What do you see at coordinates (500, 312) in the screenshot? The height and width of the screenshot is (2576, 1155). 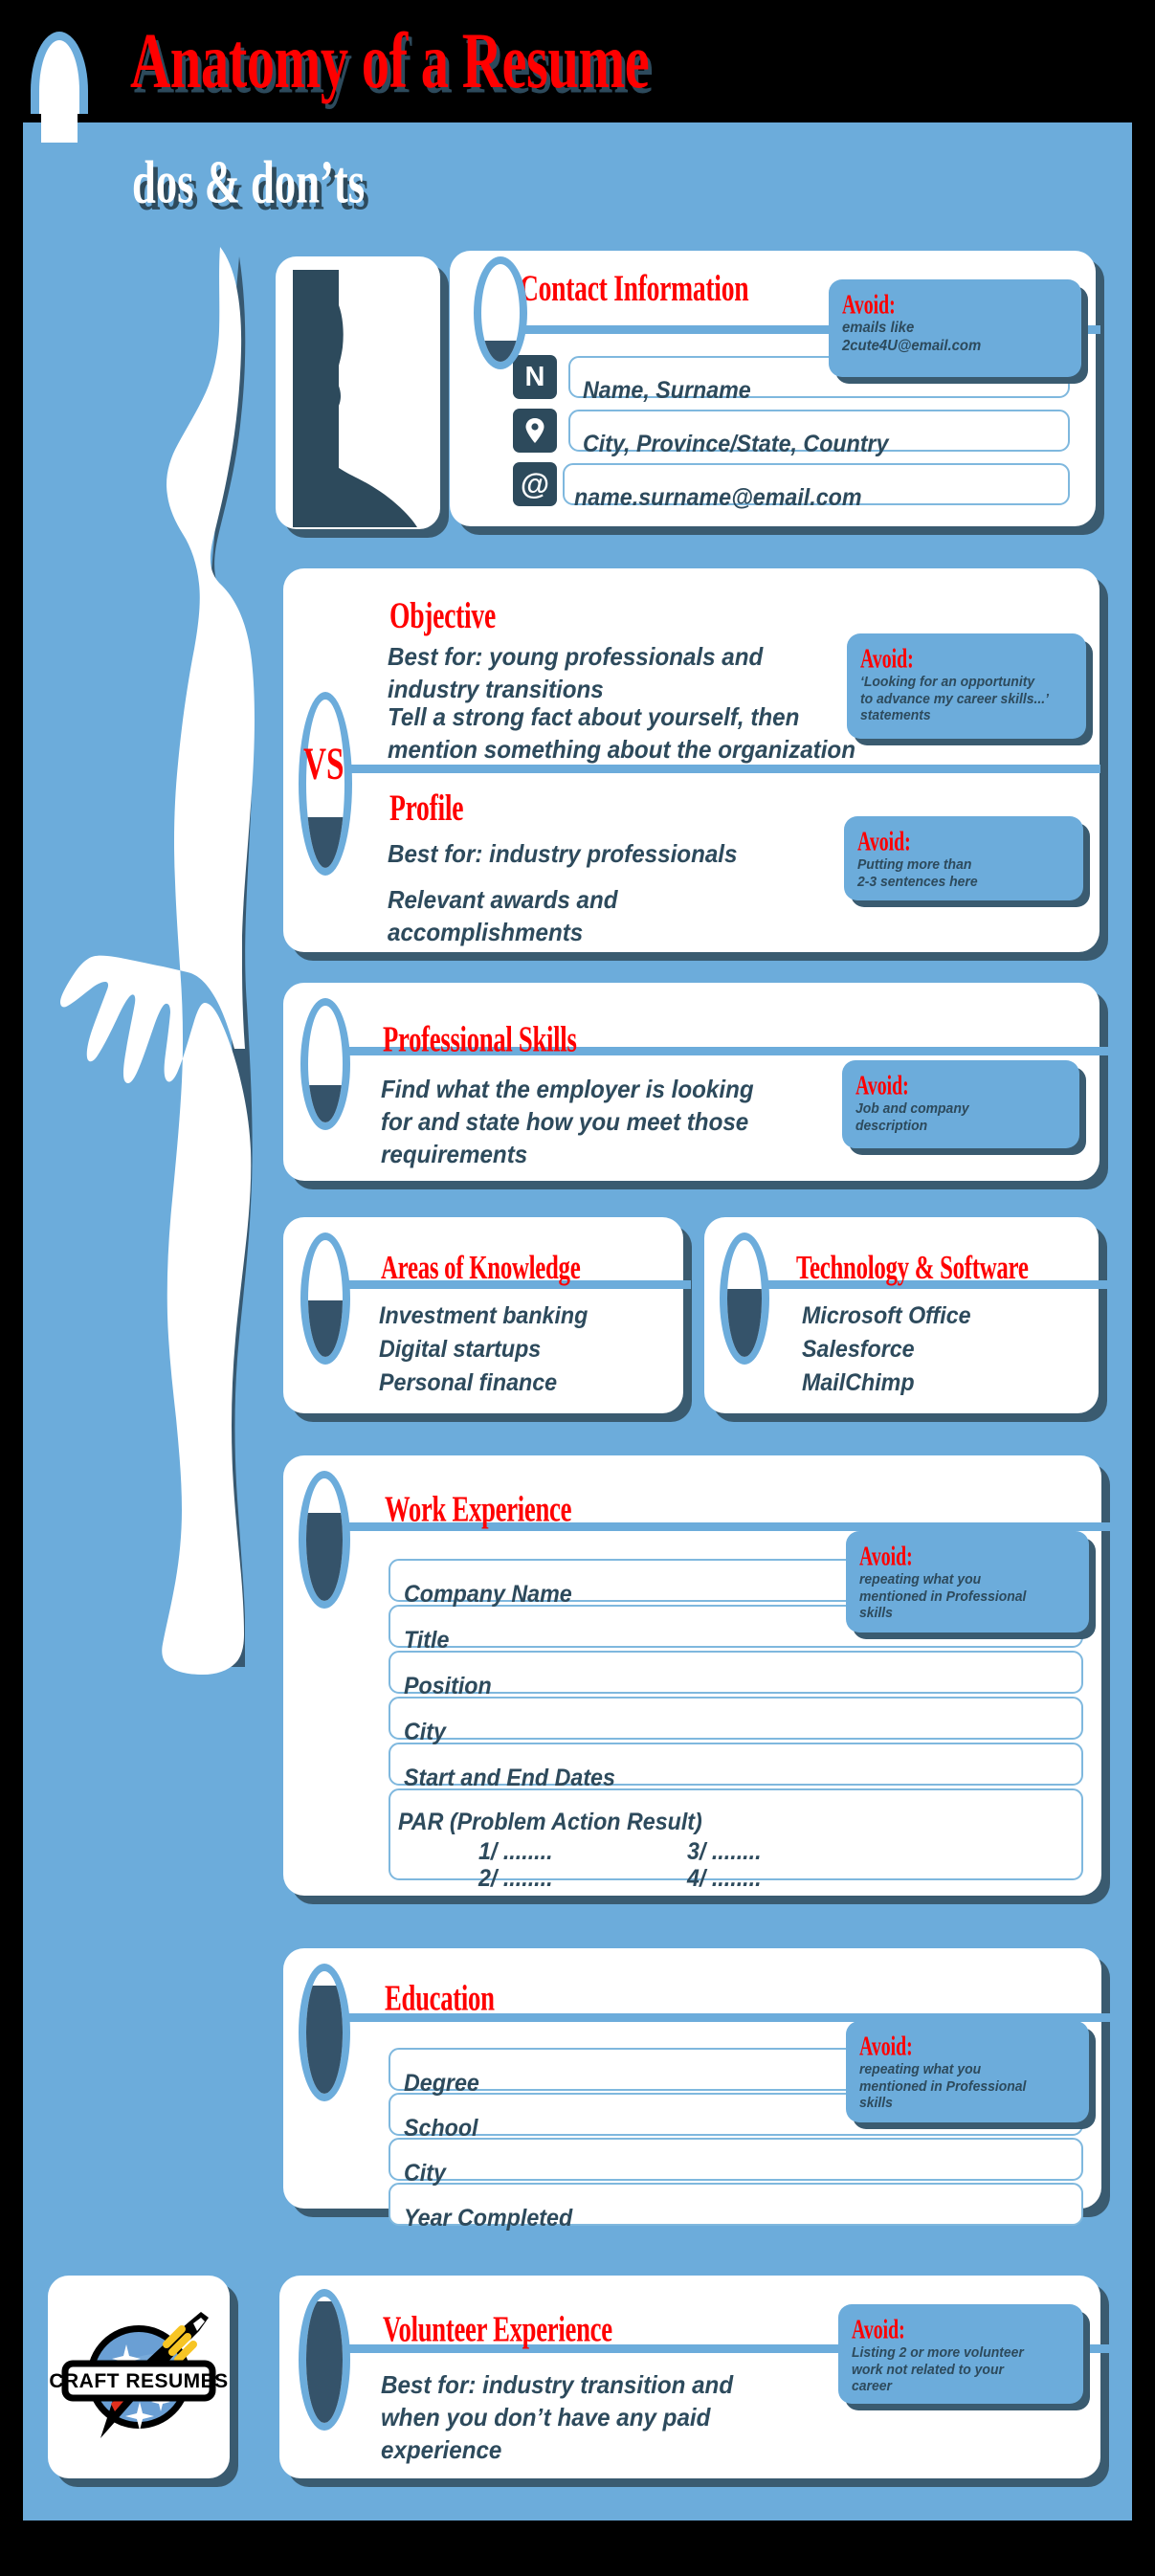 I see `contact-bullet-icon` at bounding box center [500, 312].